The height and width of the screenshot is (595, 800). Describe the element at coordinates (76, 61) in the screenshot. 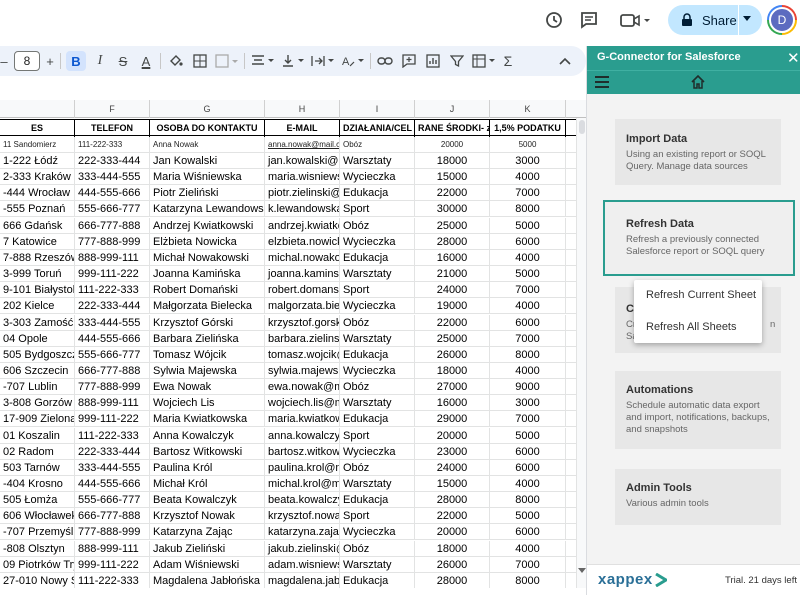

I see `bold-button: B` at that location.